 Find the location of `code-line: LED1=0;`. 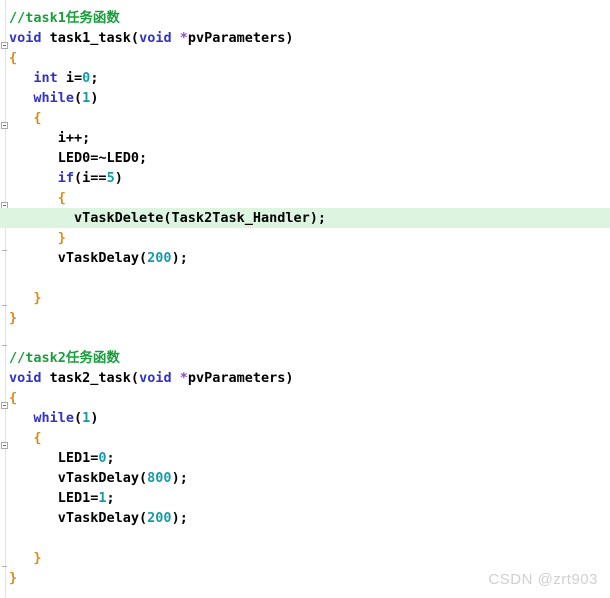

code-line: LED1=0; is located at coordinates (305, 458).